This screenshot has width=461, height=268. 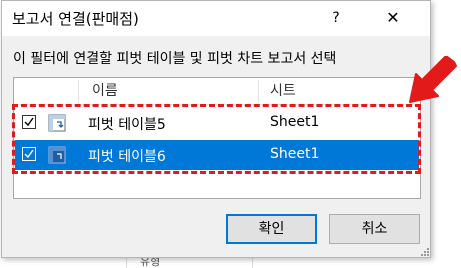 I want to click on list-item-selected: 피벗 테이블6 Sheet1, so click(x=217, y=155).